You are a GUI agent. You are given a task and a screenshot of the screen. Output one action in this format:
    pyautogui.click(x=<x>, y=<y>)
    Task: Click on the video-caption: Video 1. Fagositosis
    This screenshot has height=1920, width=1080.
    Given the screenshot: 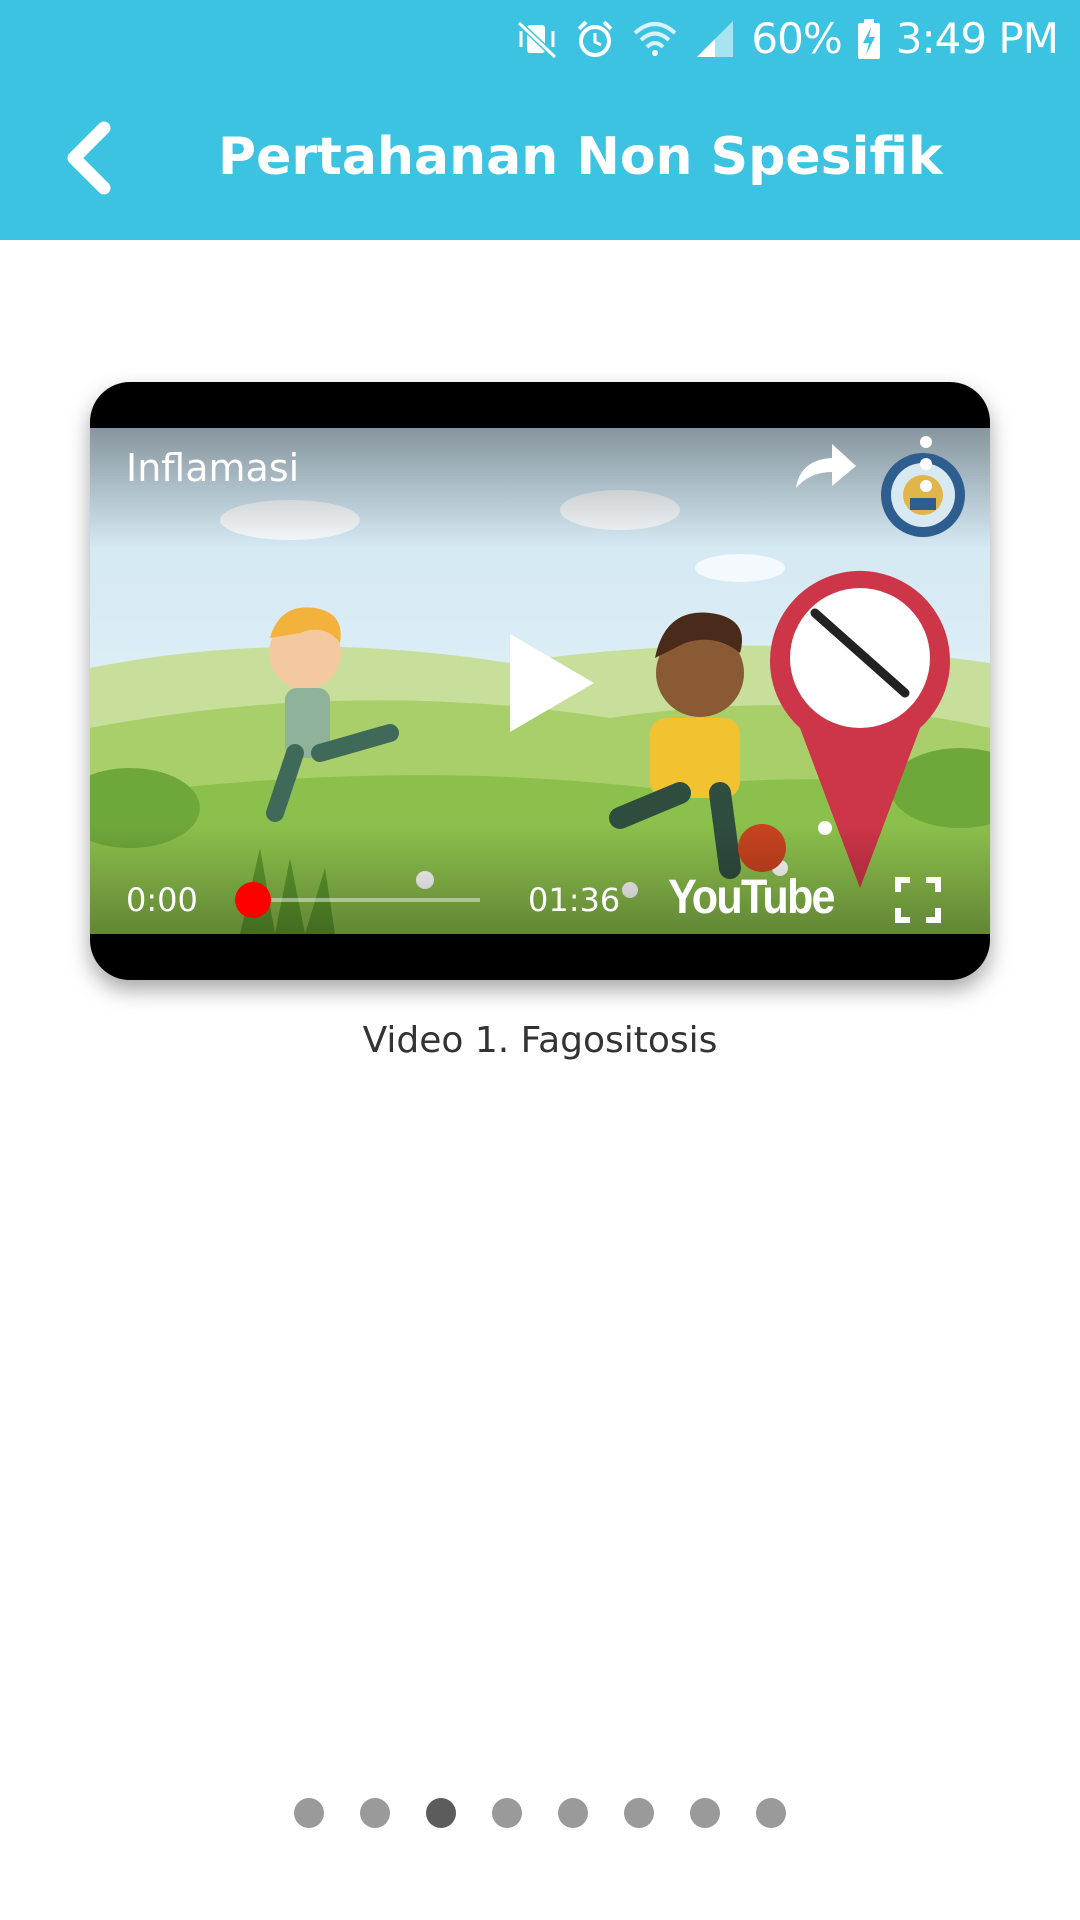 What is the action you would take?
    pyautogui.click(x=540, y=1040)
    